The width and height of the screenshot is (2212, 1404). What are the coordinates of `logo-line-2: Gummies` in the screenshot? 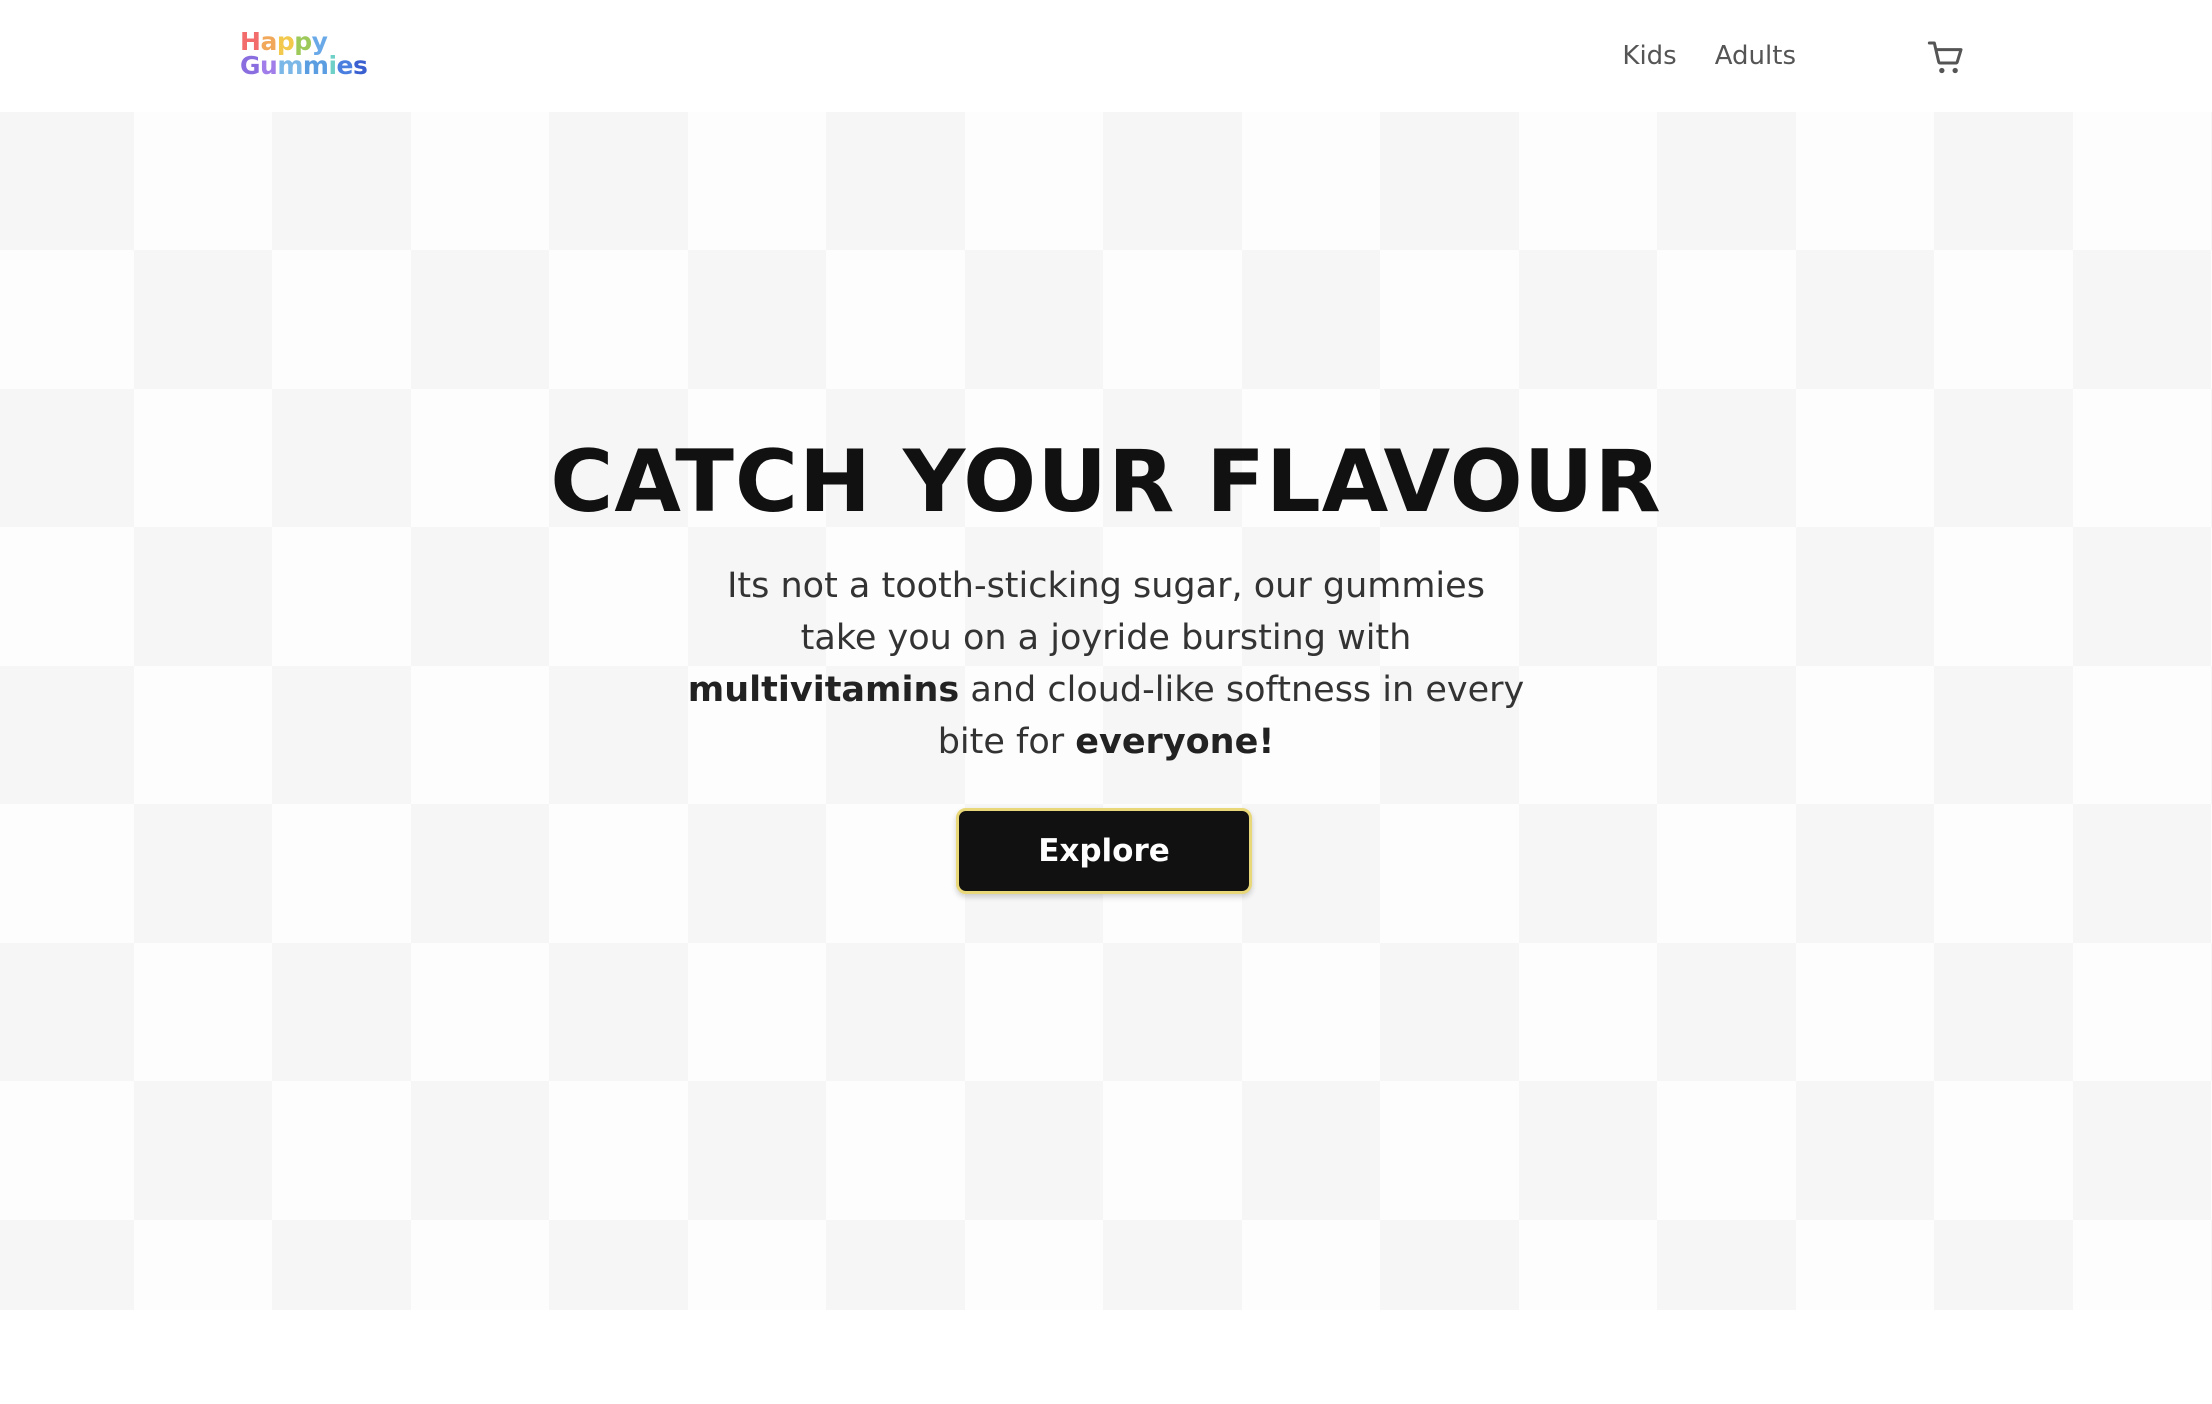 It's located at (325, 65).